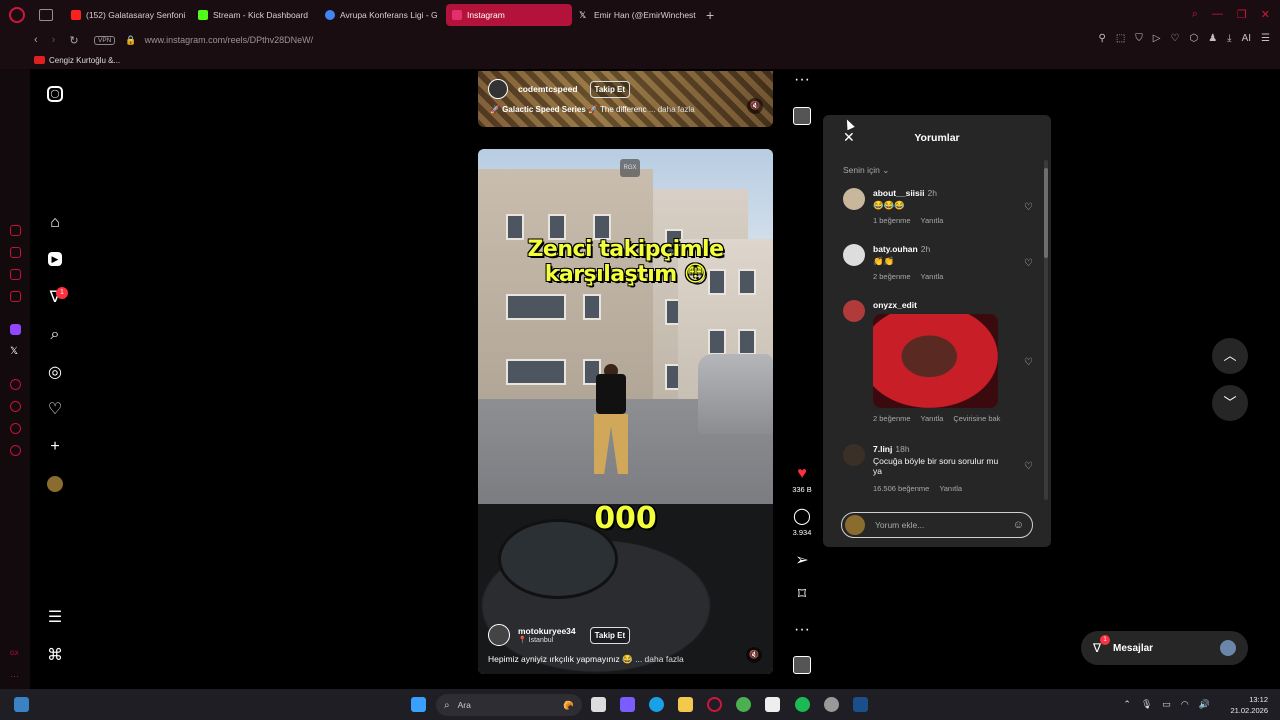 The width and height of the screenshot is (1280, 720). Describe the element at coordinates (1046, 330) in the screenshot. I see `comments-scrollbar` at that location.